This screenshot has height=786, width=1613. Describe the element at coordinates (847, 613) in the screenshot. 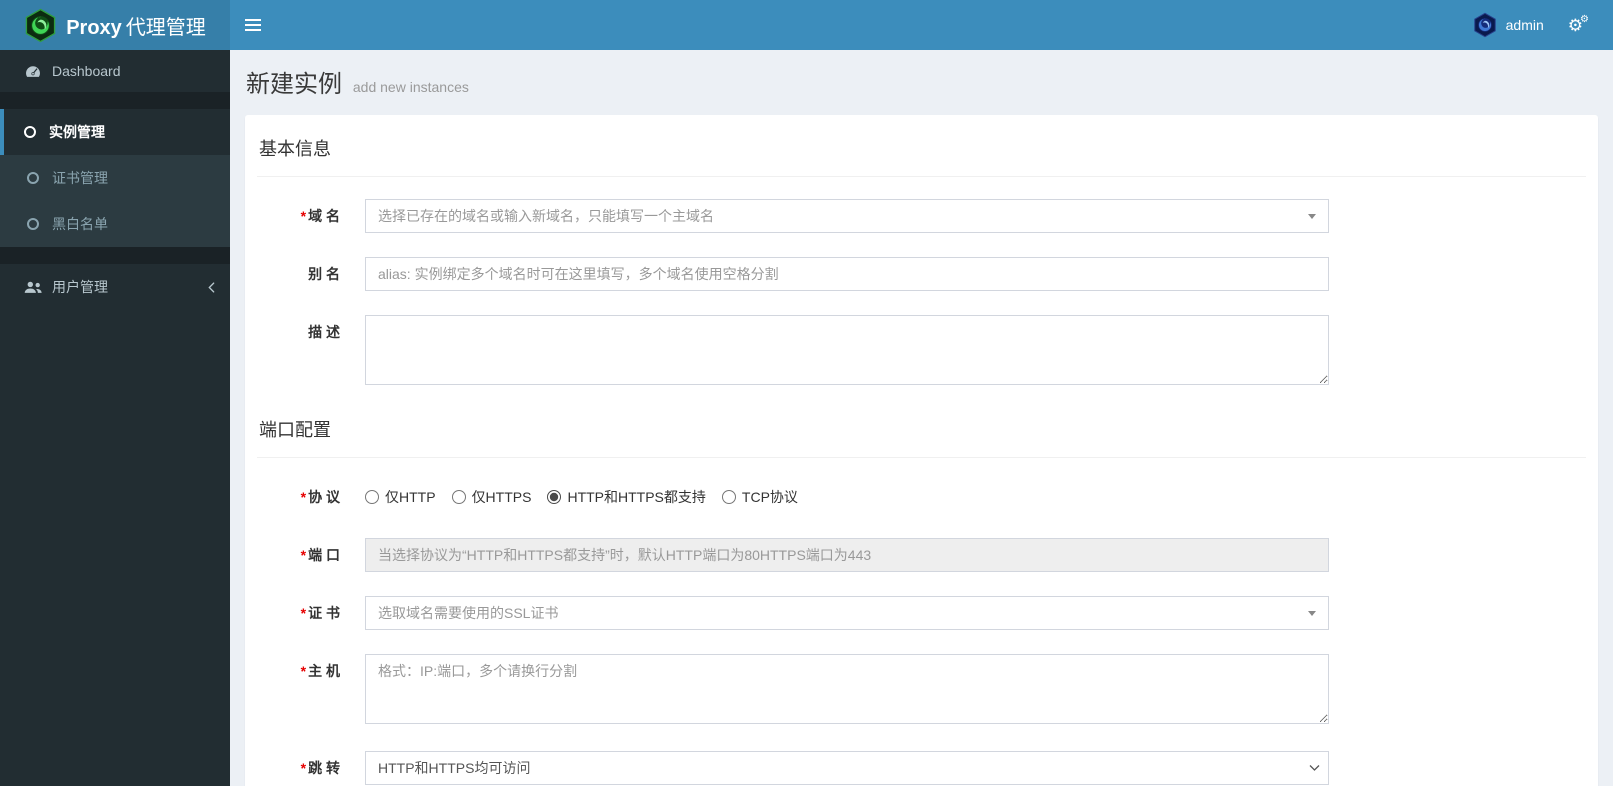

I see `certificate-select: 选取域名需要使用的SSL证书` at that location.